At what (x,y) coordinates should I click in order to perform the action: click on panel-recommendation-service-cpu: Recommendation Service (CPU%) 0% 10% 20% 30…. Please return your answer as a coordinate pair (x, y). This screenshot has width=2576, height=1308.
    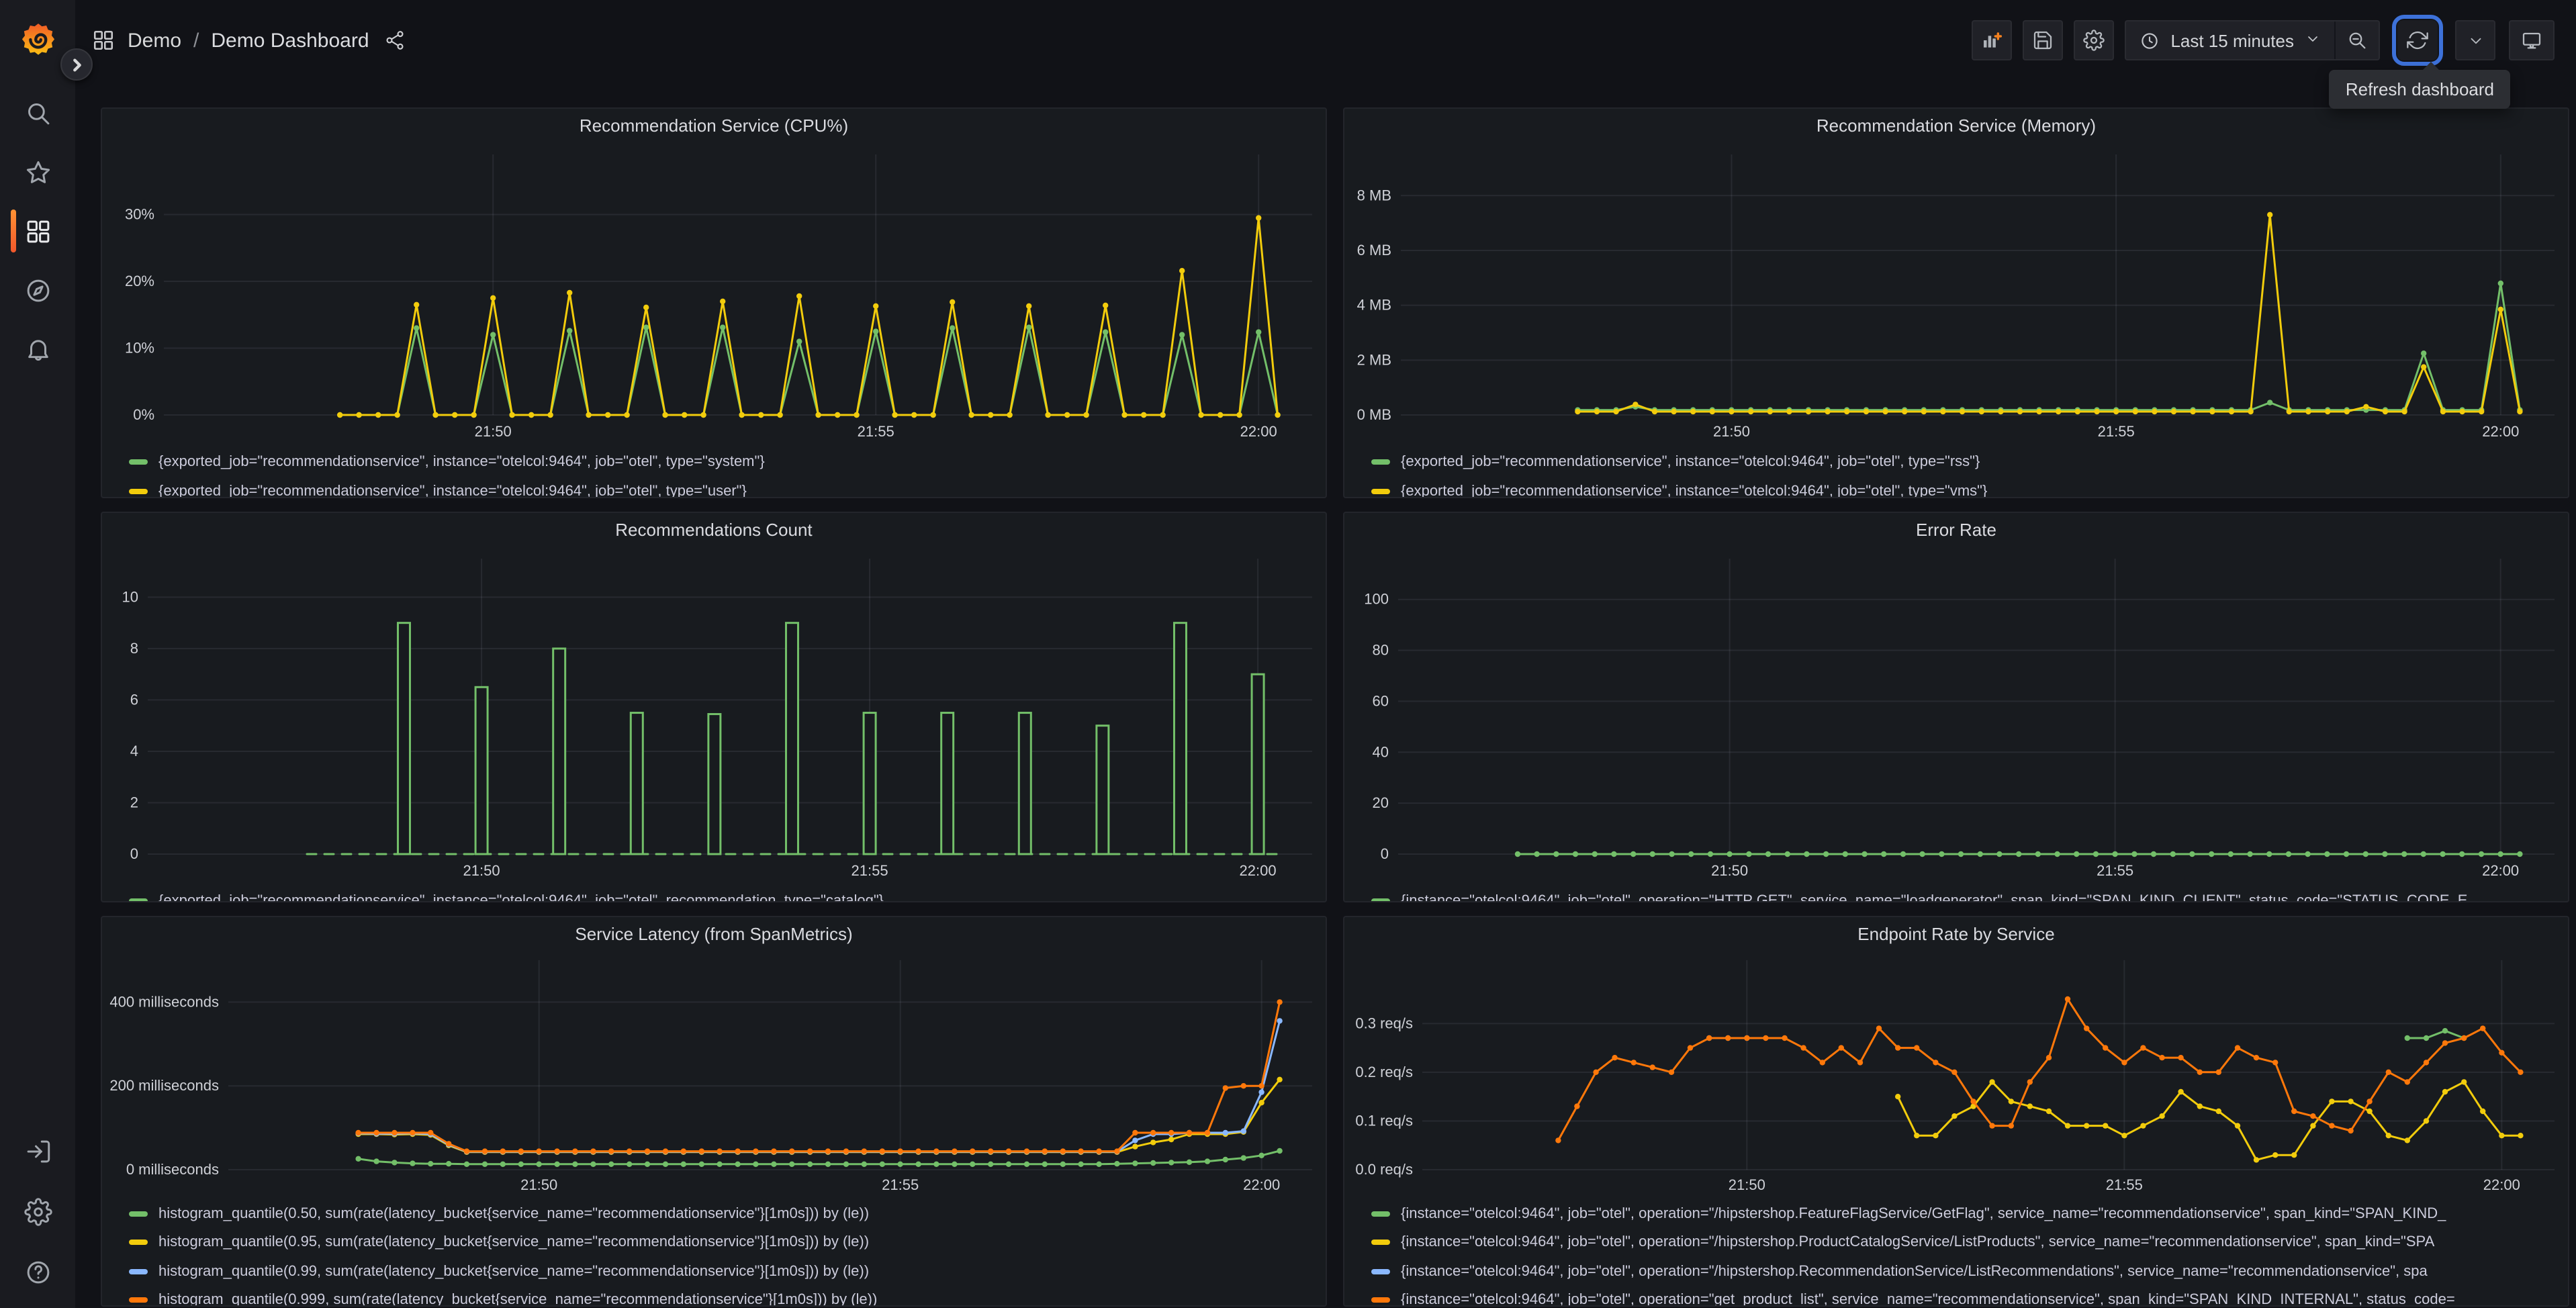
    Looking at the image, I should click on (714, 303).